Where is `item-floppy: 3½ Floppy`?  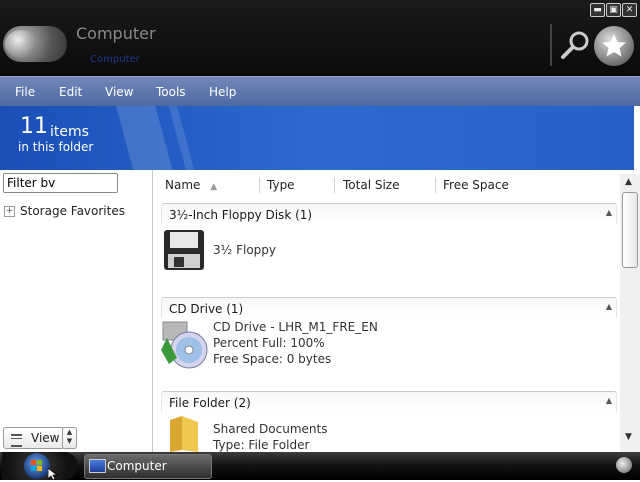
item-floppy: 3½ Floppy is located at coordinates (244, 250).